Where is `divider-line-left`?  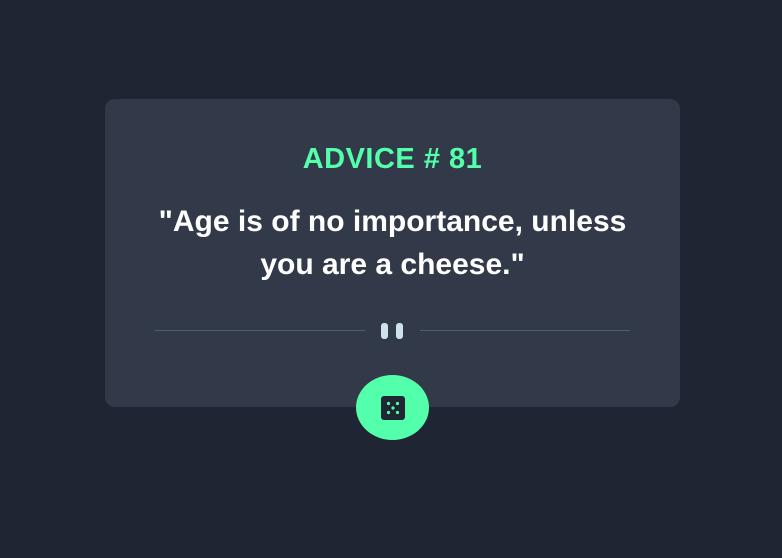
divider-line-left is located at coordinates (260, 330).